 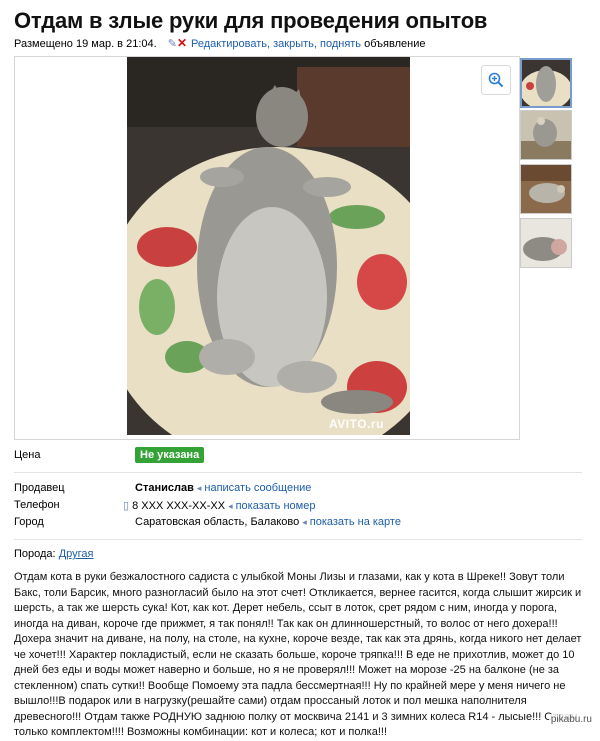 I want to click on city-label: Город, so click(x=29, y=522).